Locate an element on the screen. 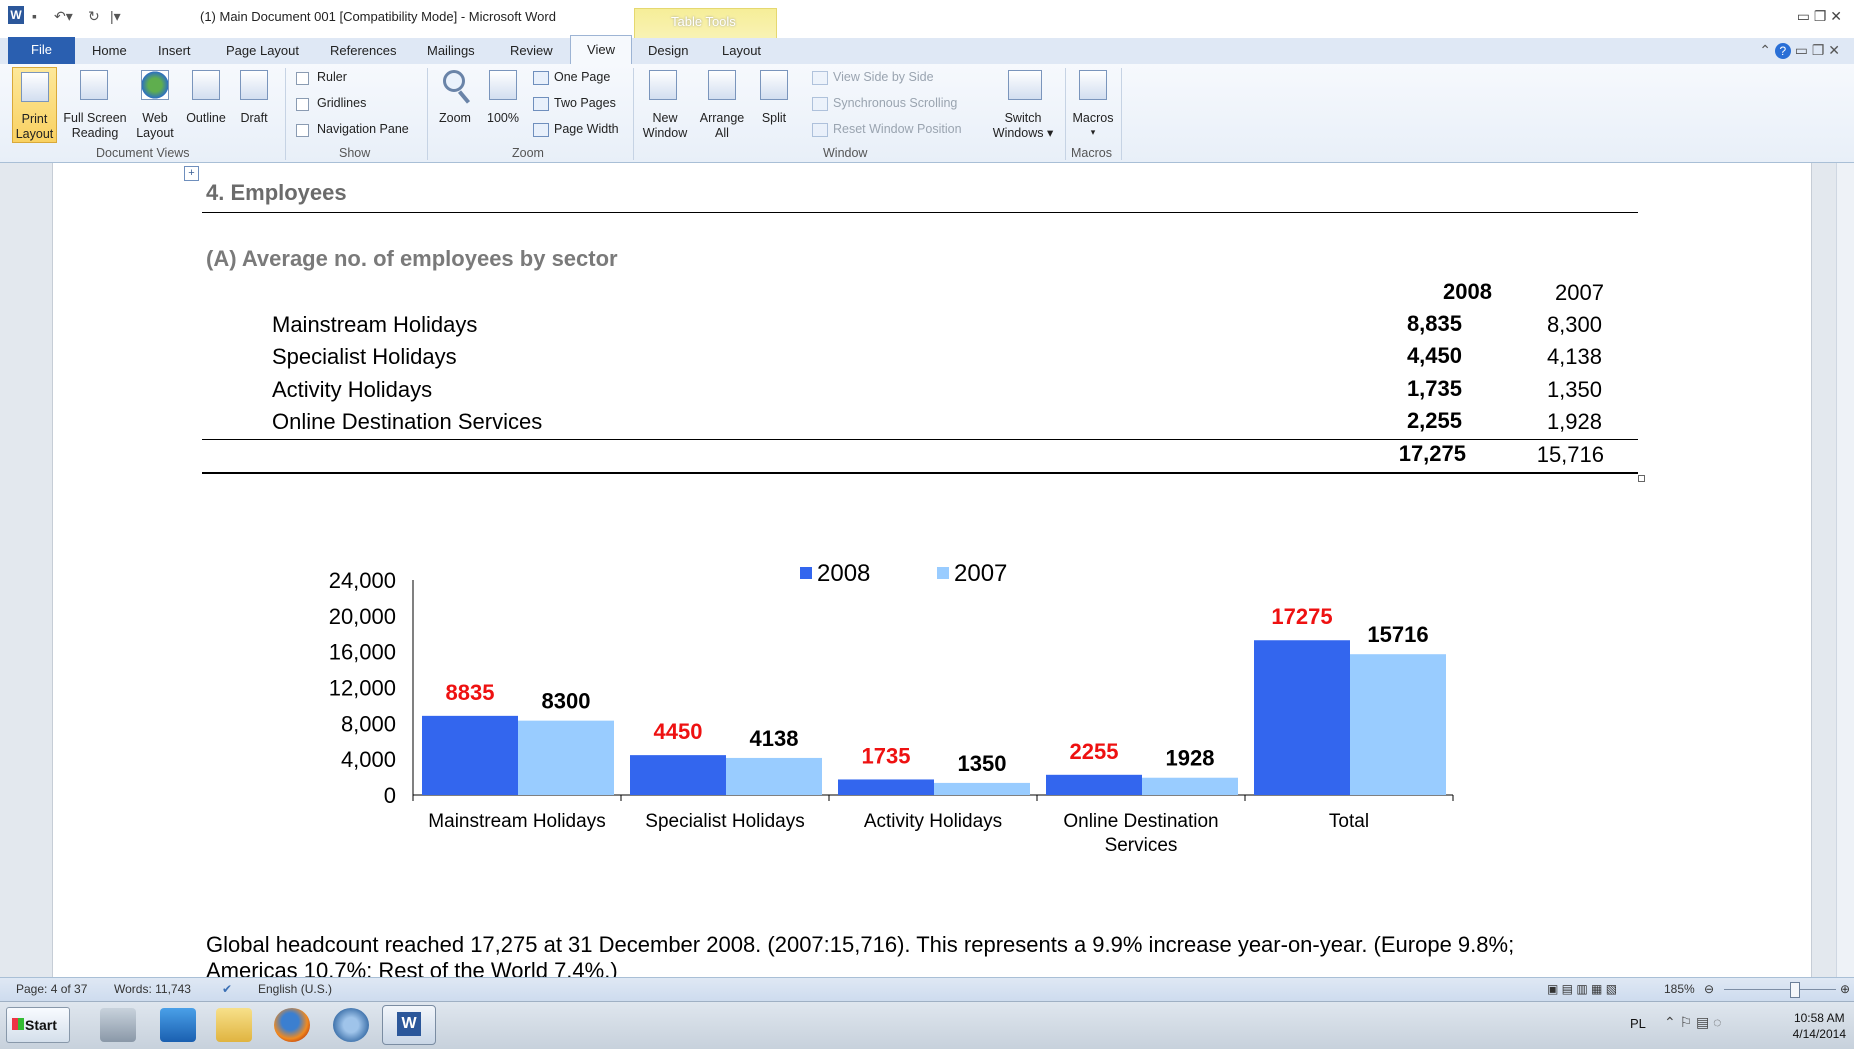  switch-windows-button: Switch Windows ▾ is located at coordinates (1023, 126).